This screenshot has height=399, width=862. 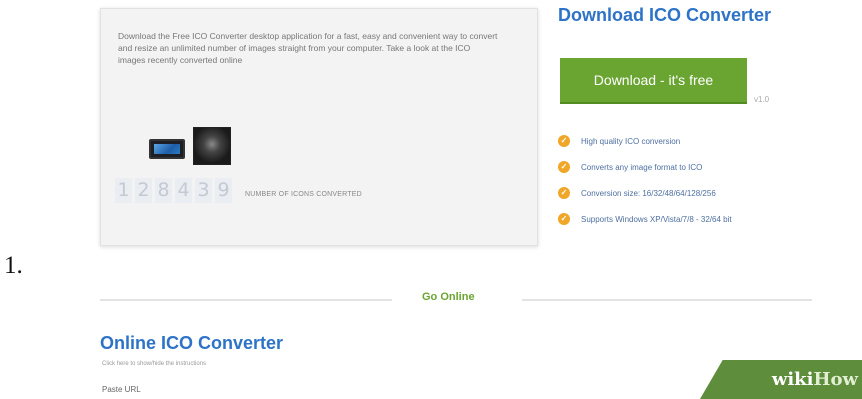 What do you see at coordinates (303, 194) in the screenshot?
I see `counter-label: NUMBER OF ICONS CONVERTED` at bounding box center [303, 194].